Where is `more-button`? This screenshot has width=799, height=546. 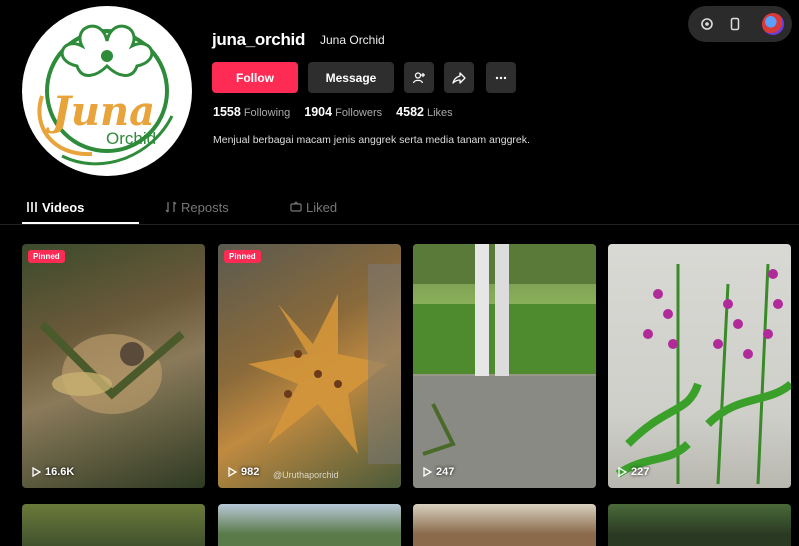 more-button is located at coordinates (501, 77).